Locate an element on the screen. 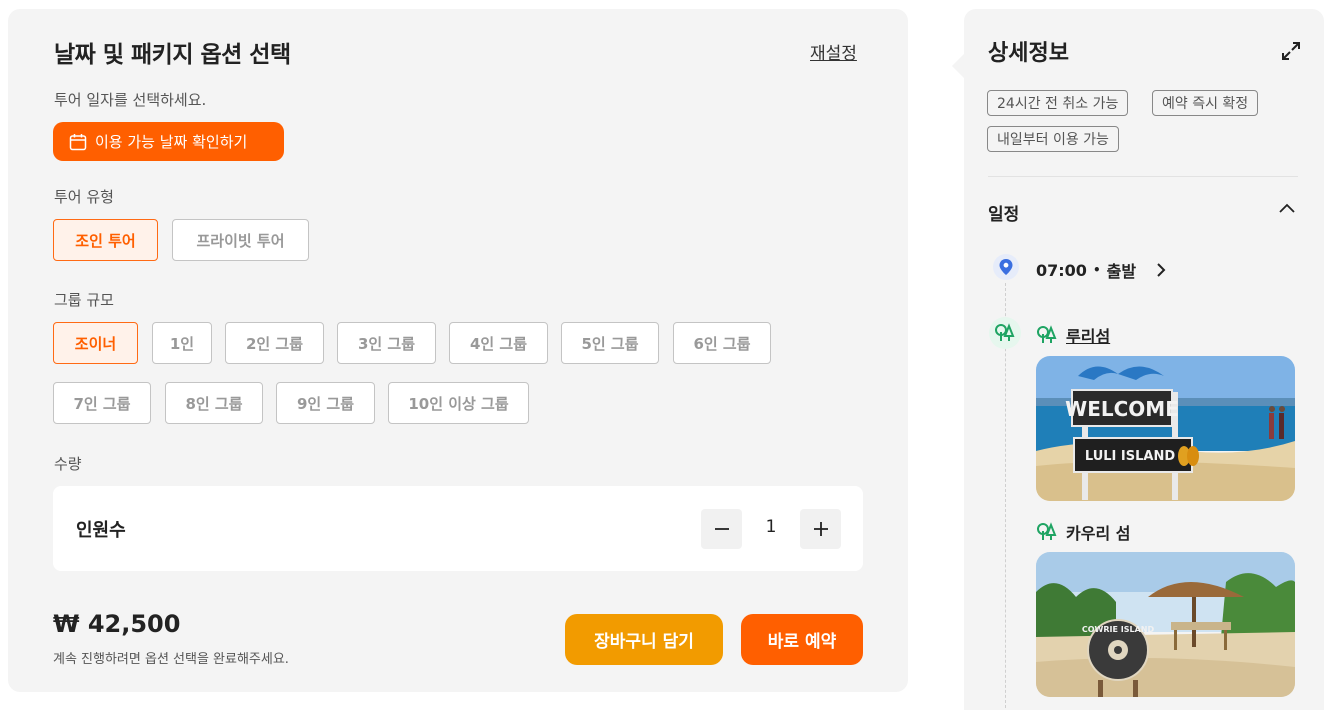 The width and height of the screenshot is (1330, 710). quantity-label: 수량 is located at coordinates (68, 464).